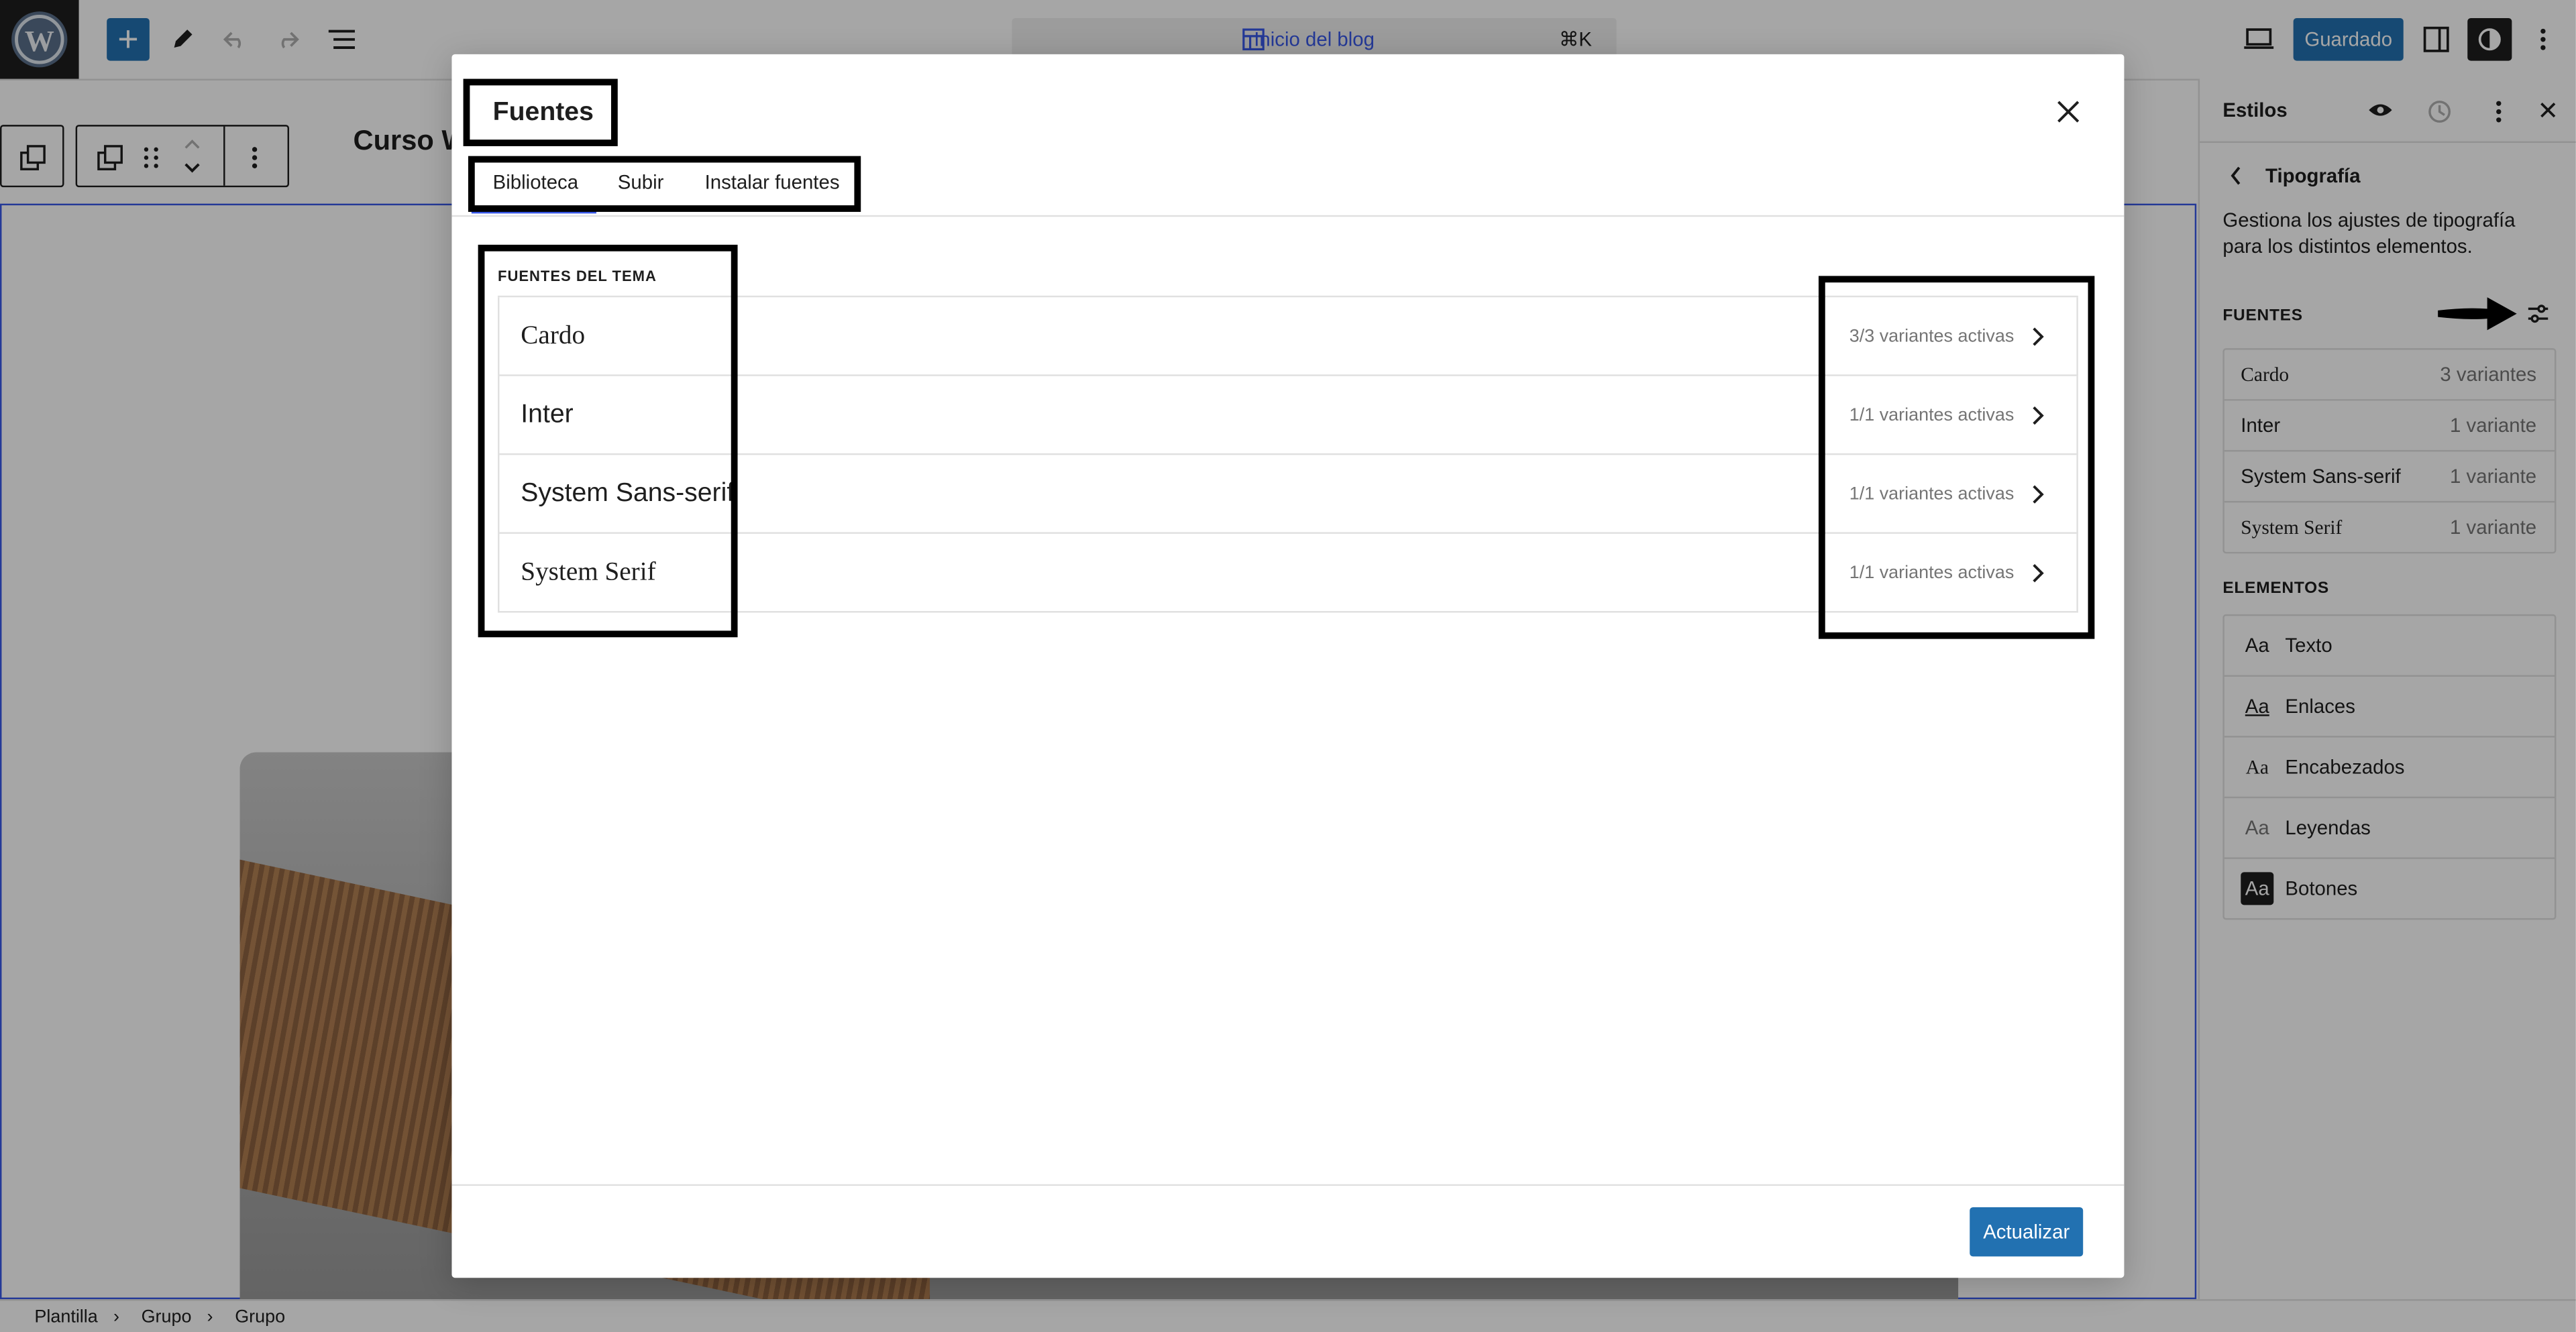 This screenshot has width=2576, height=1332. What do you see at coordinates (2027, 1232) in the screenshot?
I see `update-button: Actualizar` at bounding box center [2027, 1232].